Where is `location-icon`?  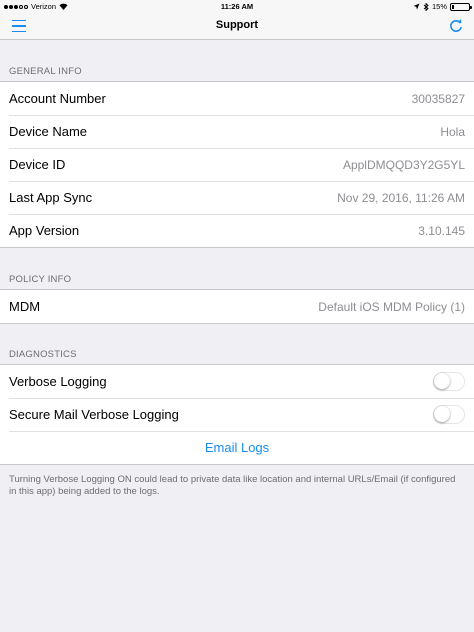
location-icon is located at coordinates (416, 6).